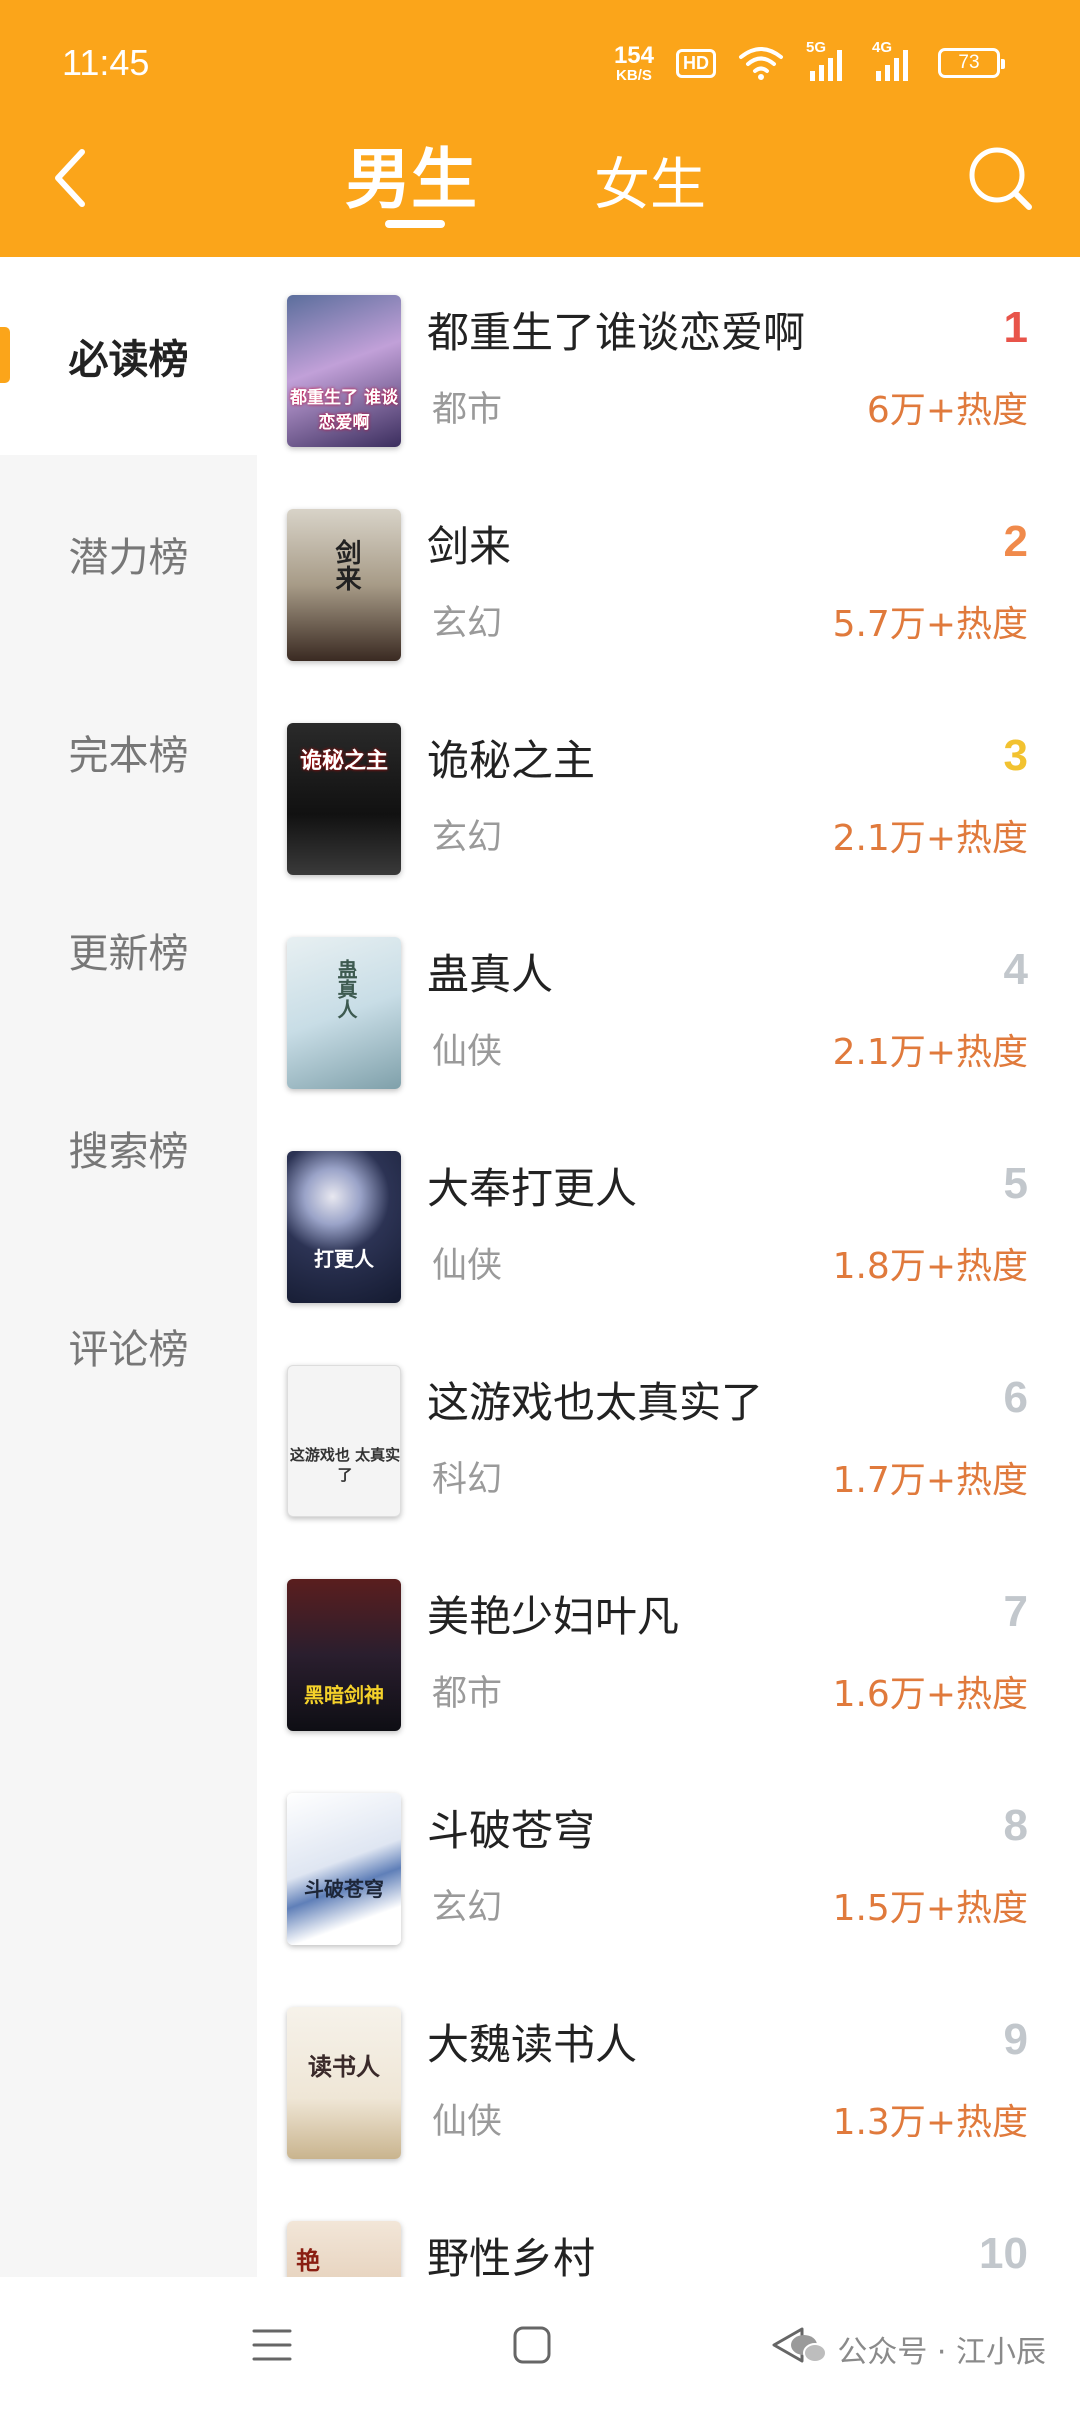 The image size is (1080, 2414). I want to click on rank-number: 10, so click(1003, 2253).